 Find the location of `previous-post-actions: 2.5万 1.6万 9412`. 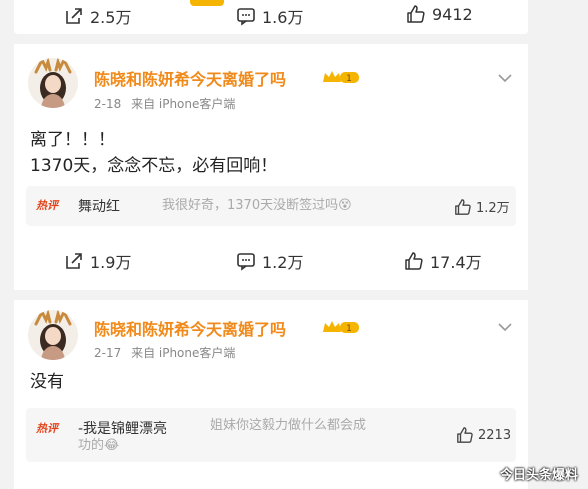

previous-post-actions: 2.5万 1.6万 9412 is located at coordinates (271, 17).